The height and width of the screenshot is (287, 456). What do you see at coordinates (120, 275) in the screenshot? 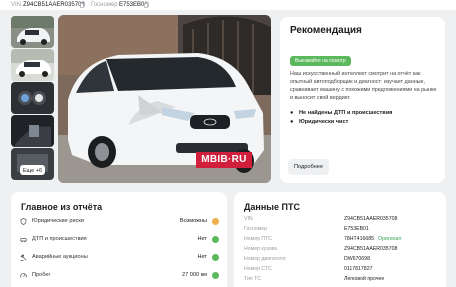
I see `highlight-row: Пробег 27 000 км` at bounding box center [120, 275].